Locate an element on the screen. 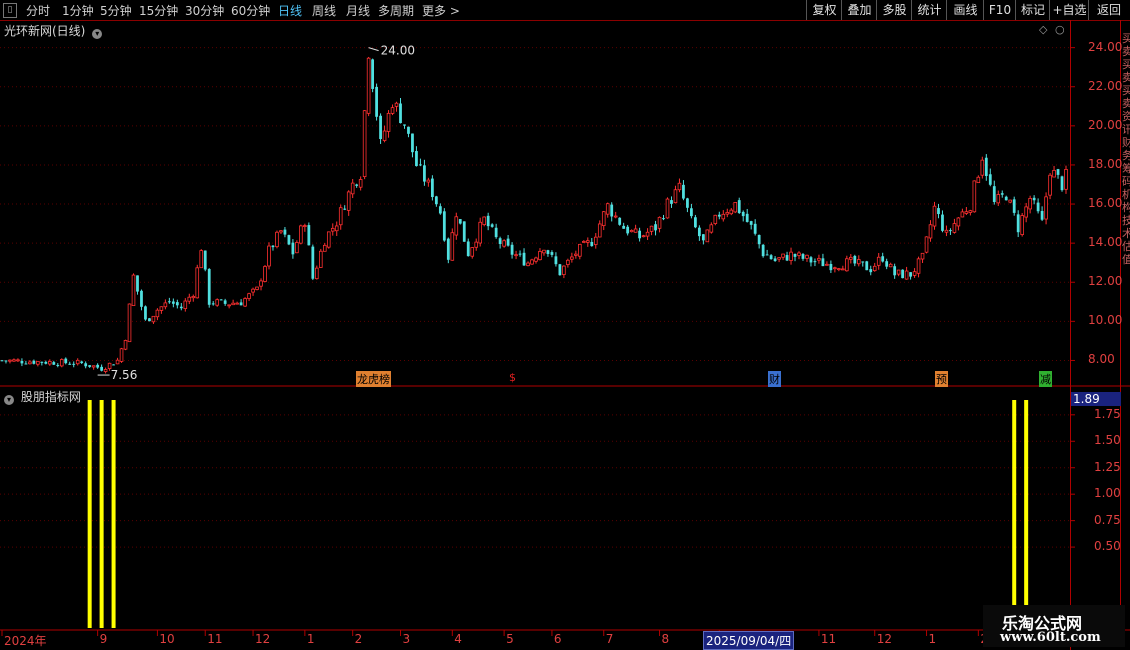 Image resolution: width=1130 pixels, height=650 pixels. price-tick-label: 8.00 is located at coordinates (1101, 359).